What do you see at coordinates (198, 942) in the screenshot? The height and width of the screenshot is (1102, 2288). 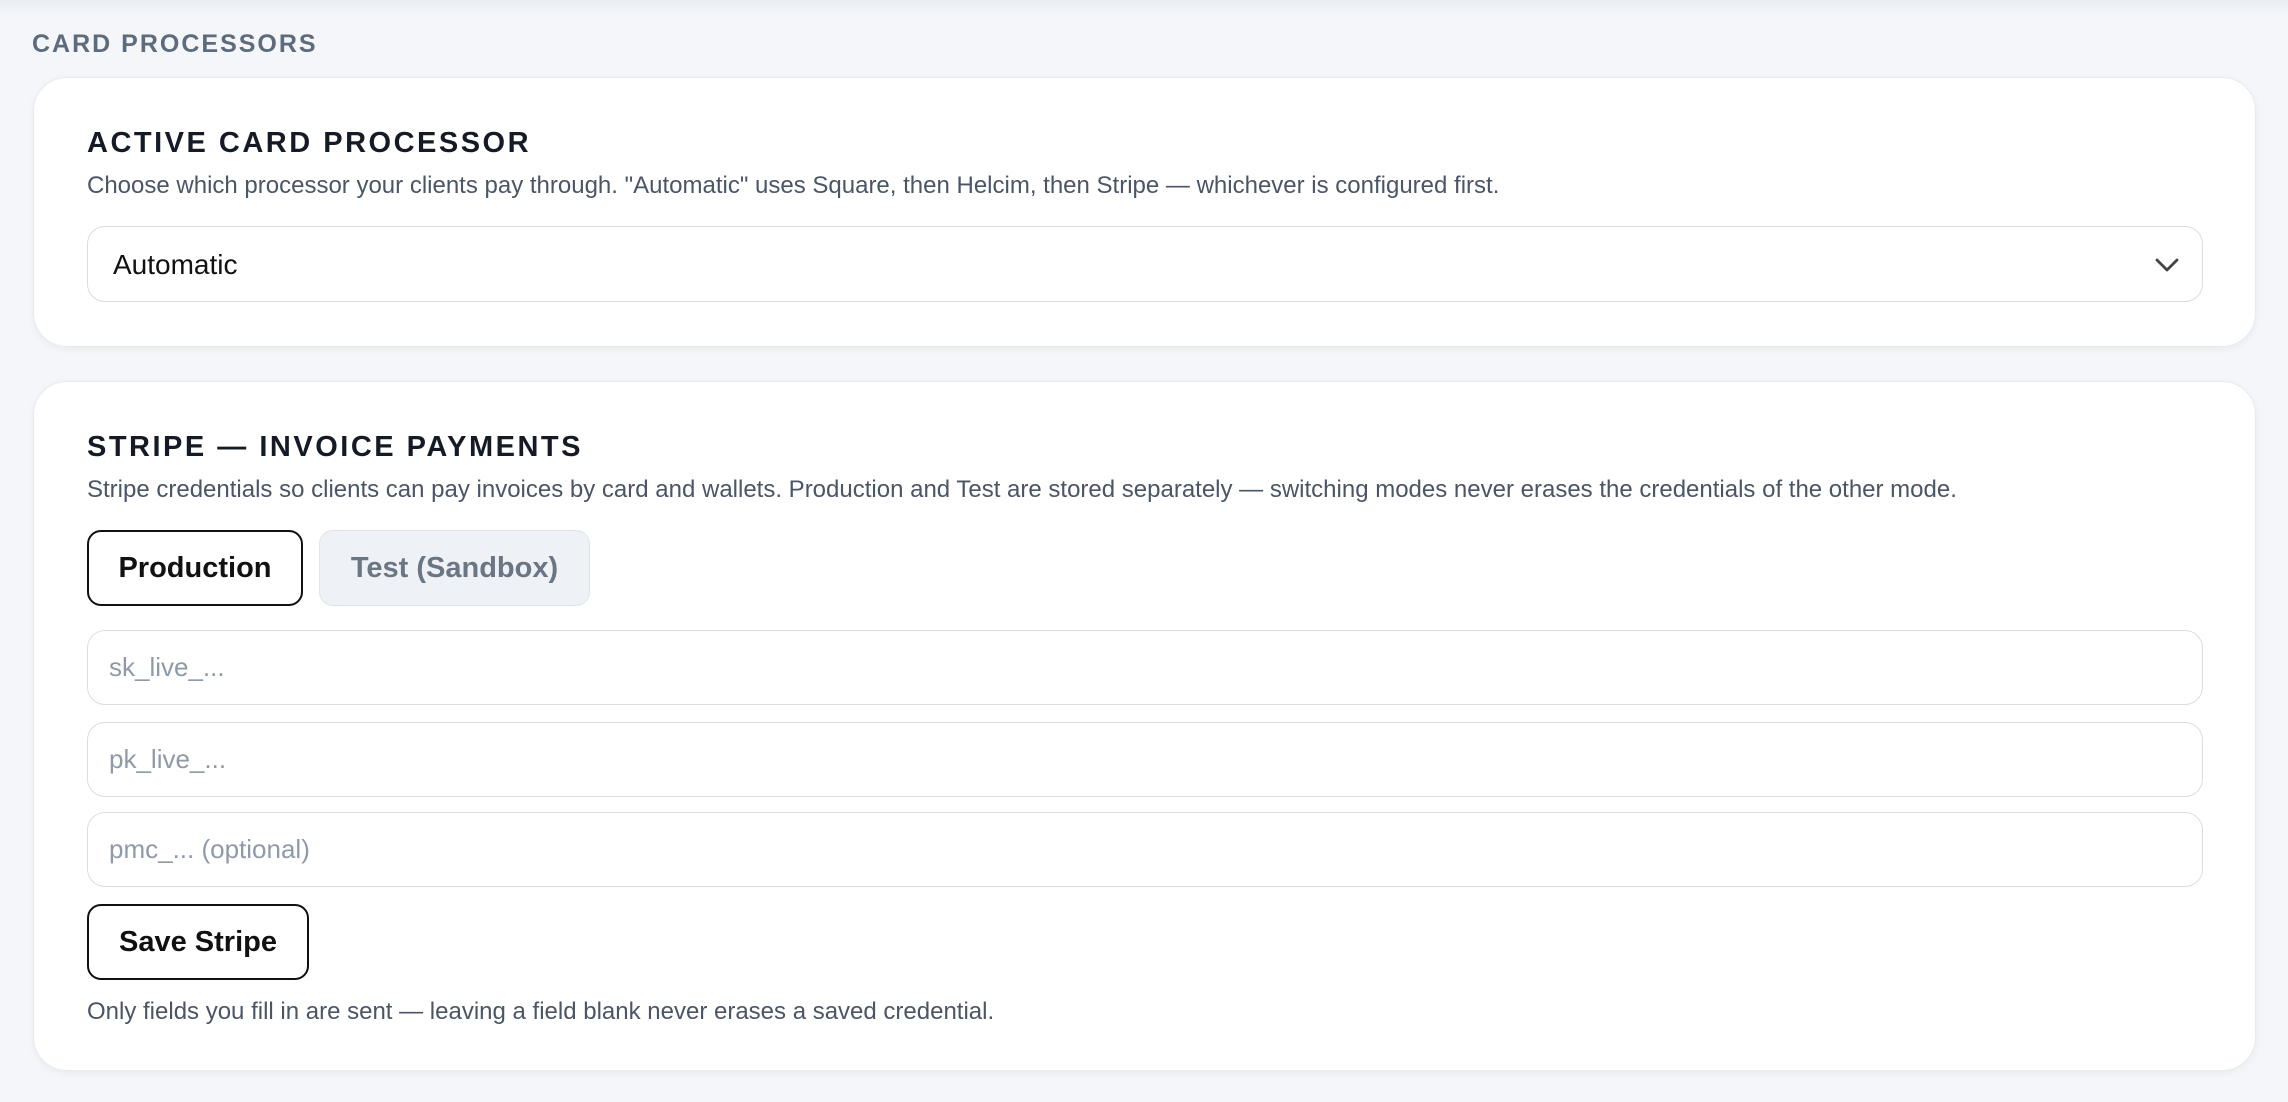 I see `save-stripe-button: Save Stripe` at bounding box center [198, 942].